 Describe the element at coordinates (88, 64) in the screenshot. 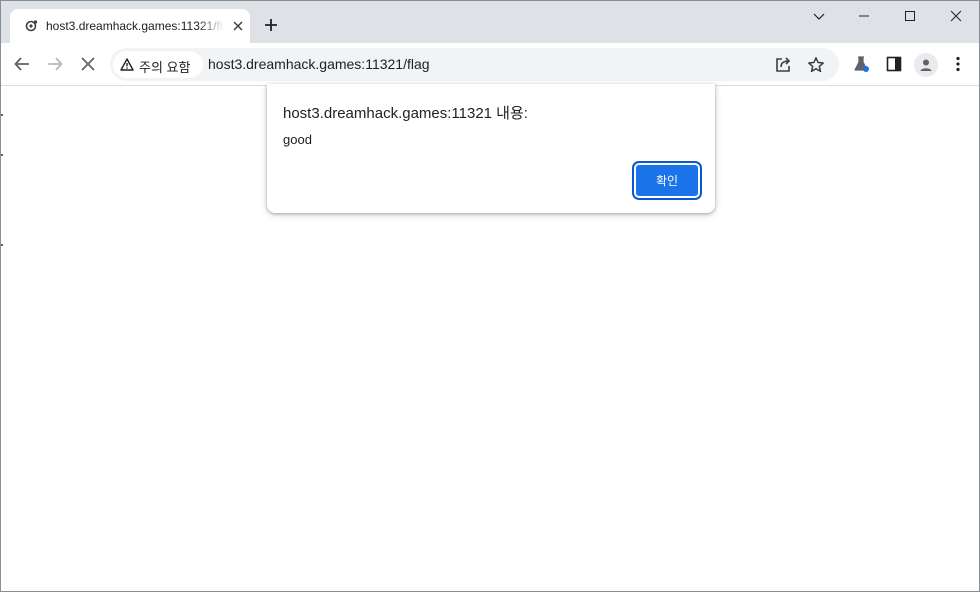

I see `stop-loading-close-icon` at that location.